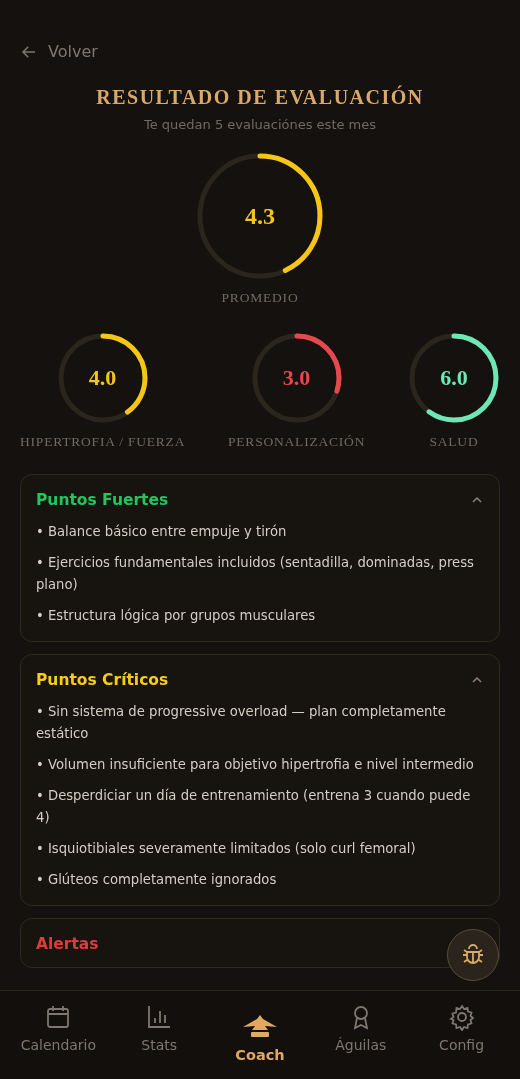 This screenshot has height=1079, width=520. What do you see at coordinates (454, 442) in the screenshot?
I see `gauge-label: SALUD` at bounding box center [454, 442].